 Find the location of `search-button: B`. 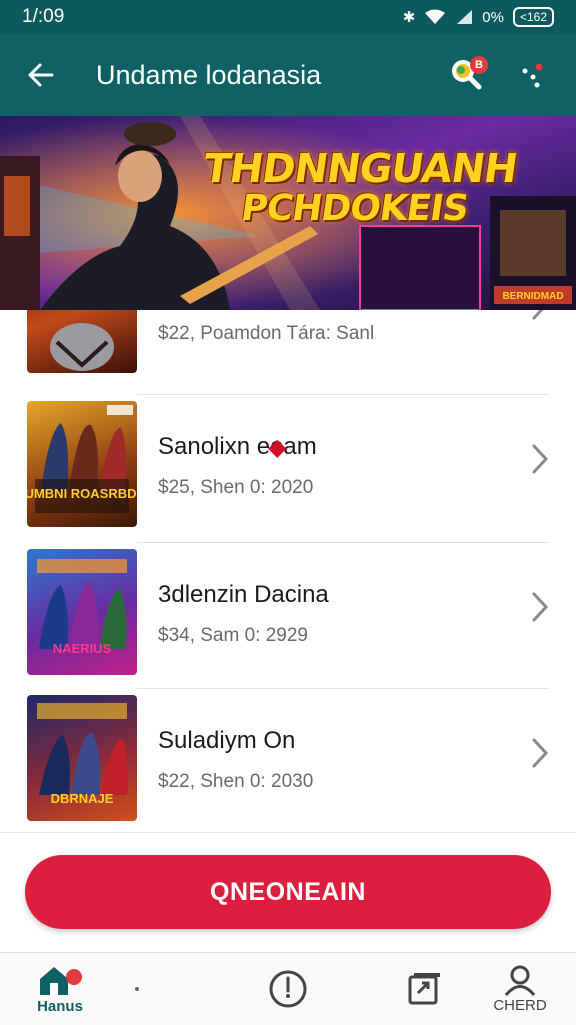

search-button: B is located at coordinates (467, 75).